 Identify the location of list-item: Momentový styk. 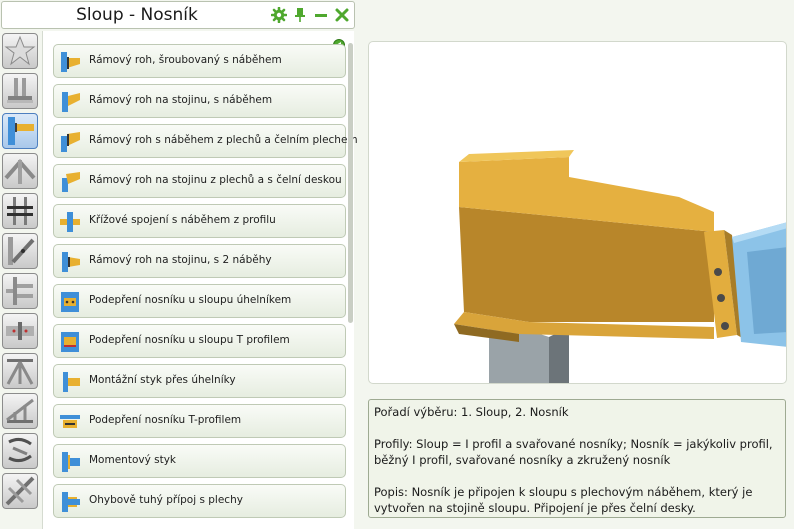
(199, 461).